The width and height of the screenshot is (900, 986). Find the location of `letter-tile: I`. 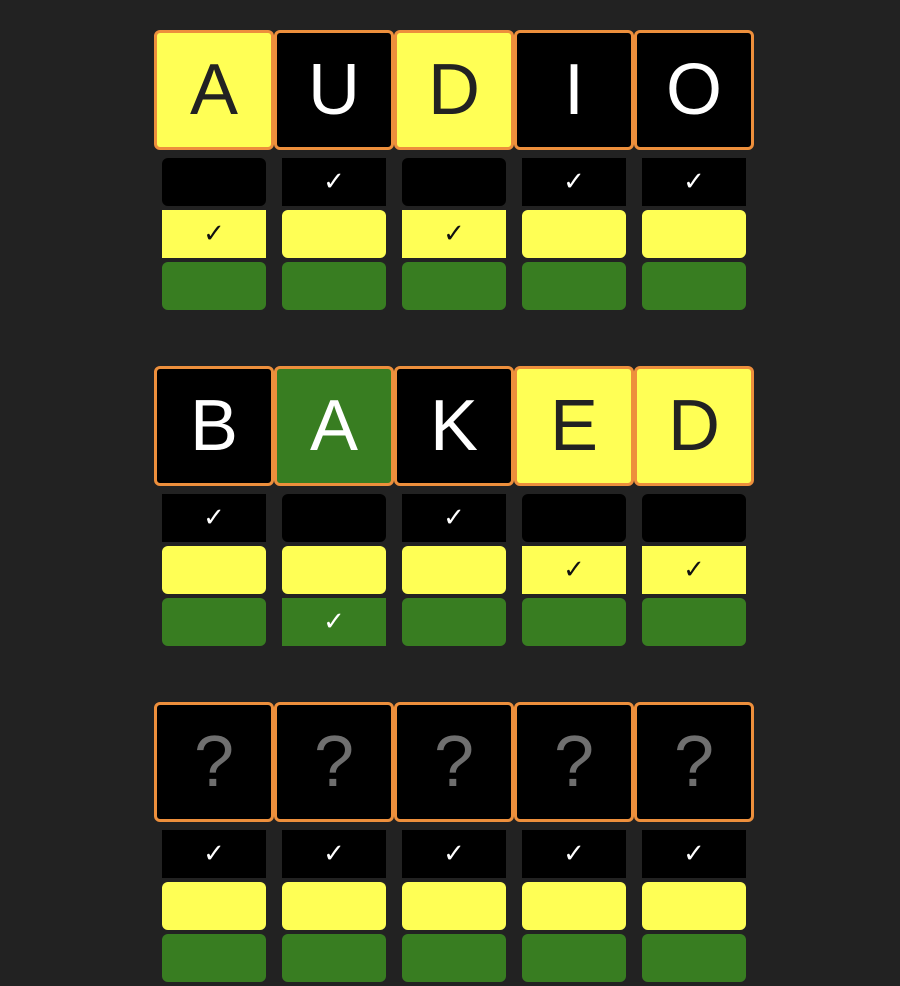

letter-tile: I is located at coordinates (574, 90).